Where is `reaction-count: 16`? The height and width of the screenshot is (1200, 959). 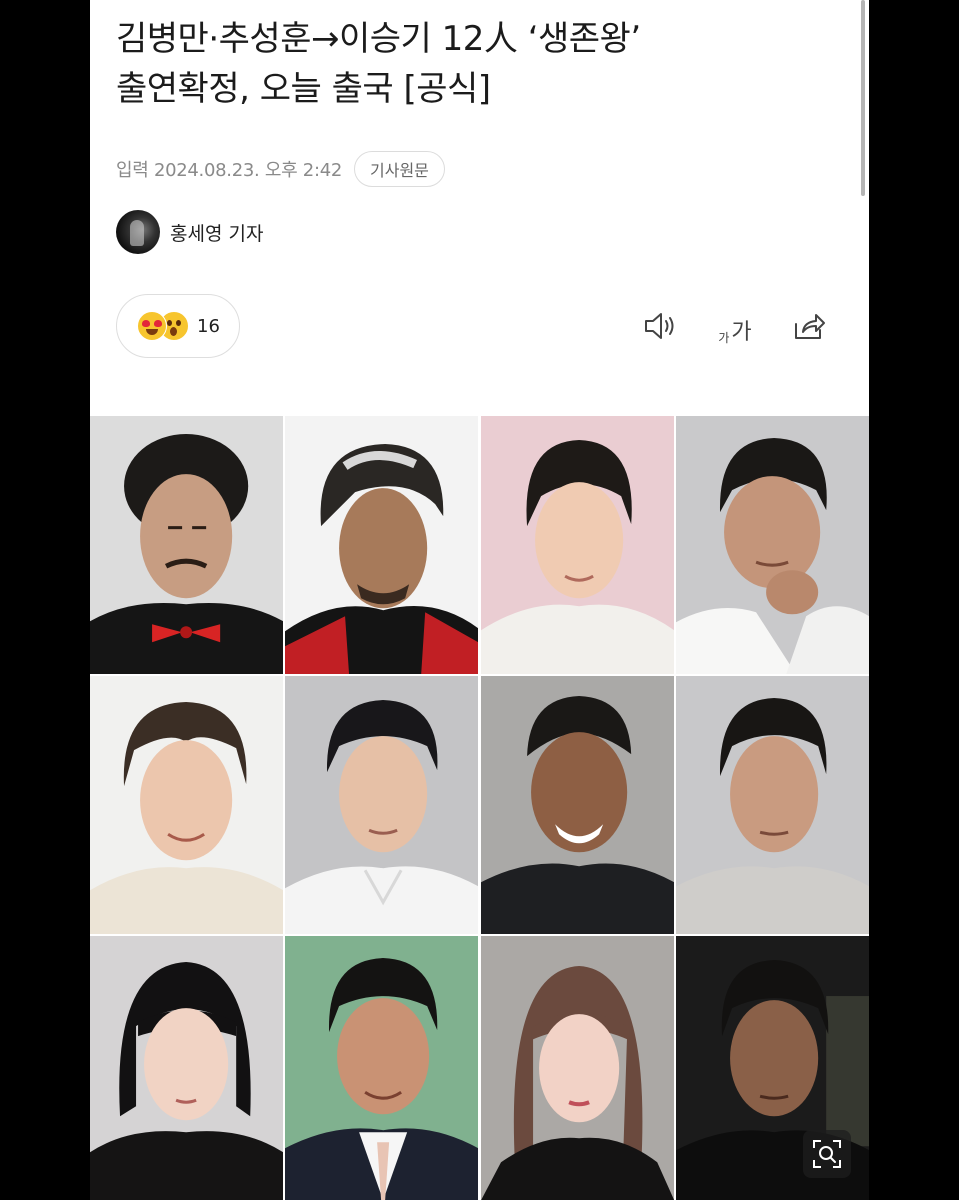
reaction-count: 16 is located at coordinates (208, 326).